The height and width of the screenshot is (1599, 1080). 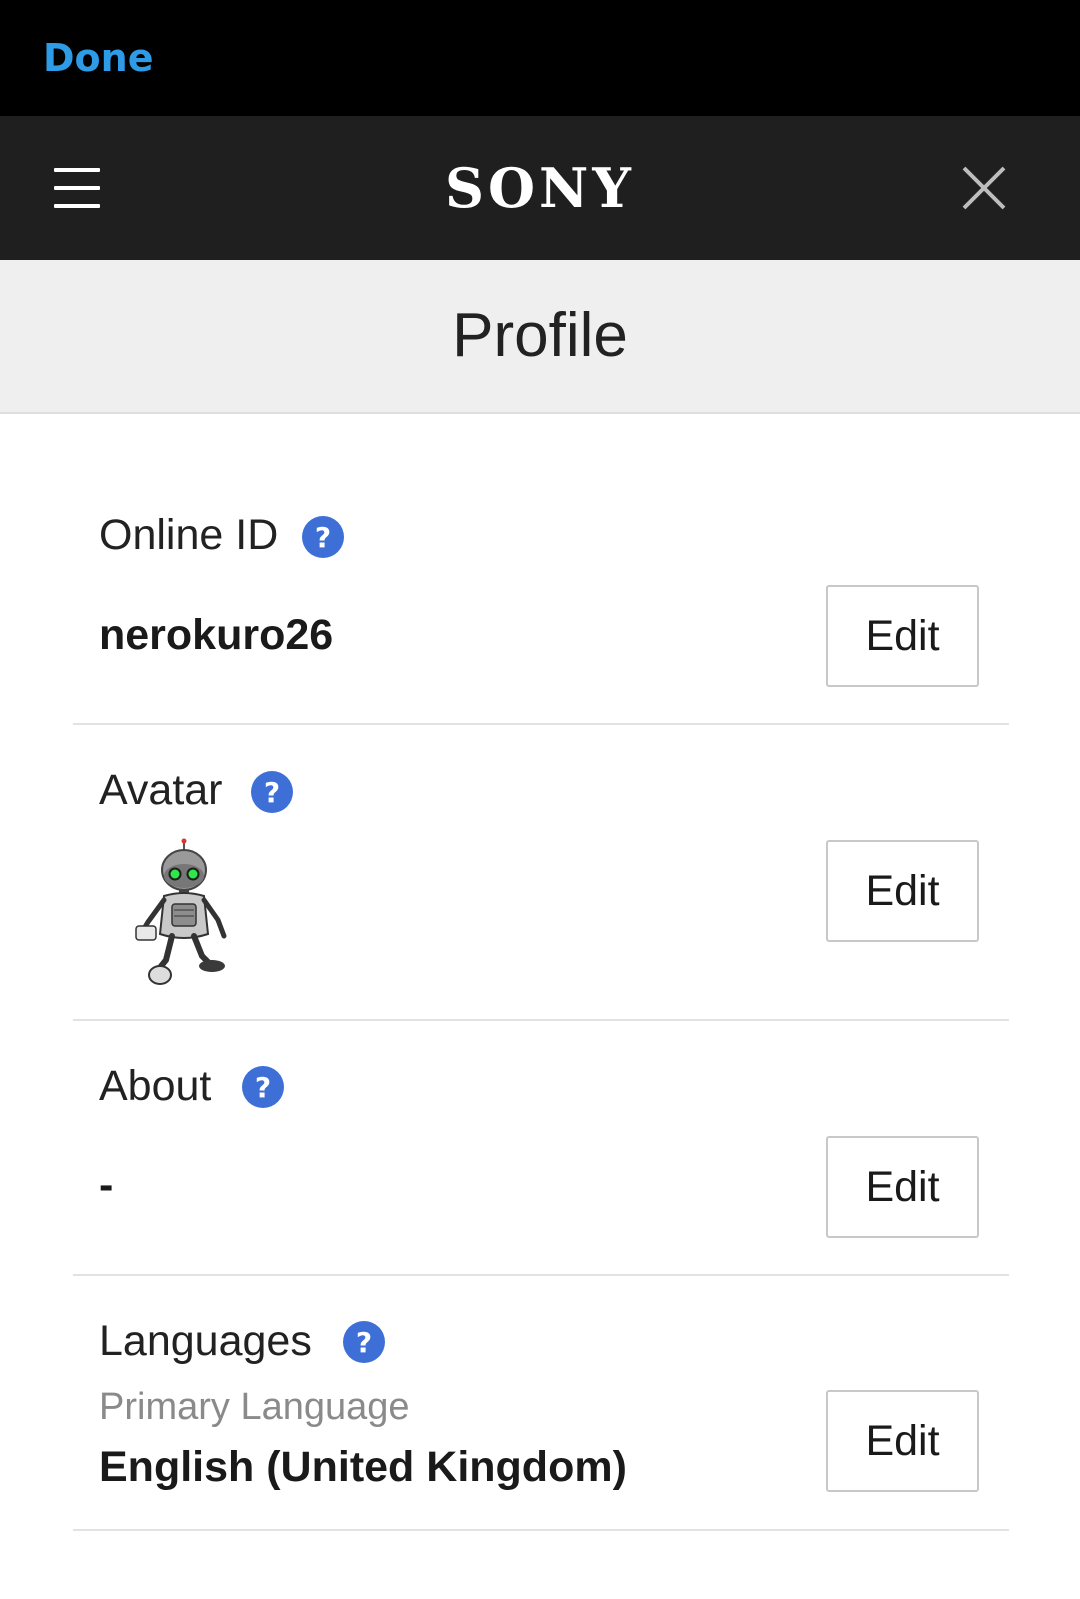 What do you see at coordinates (216, 635) in the screenshot?
I see `online-id-value: nerokuro26` at bounding box center [216, 635].